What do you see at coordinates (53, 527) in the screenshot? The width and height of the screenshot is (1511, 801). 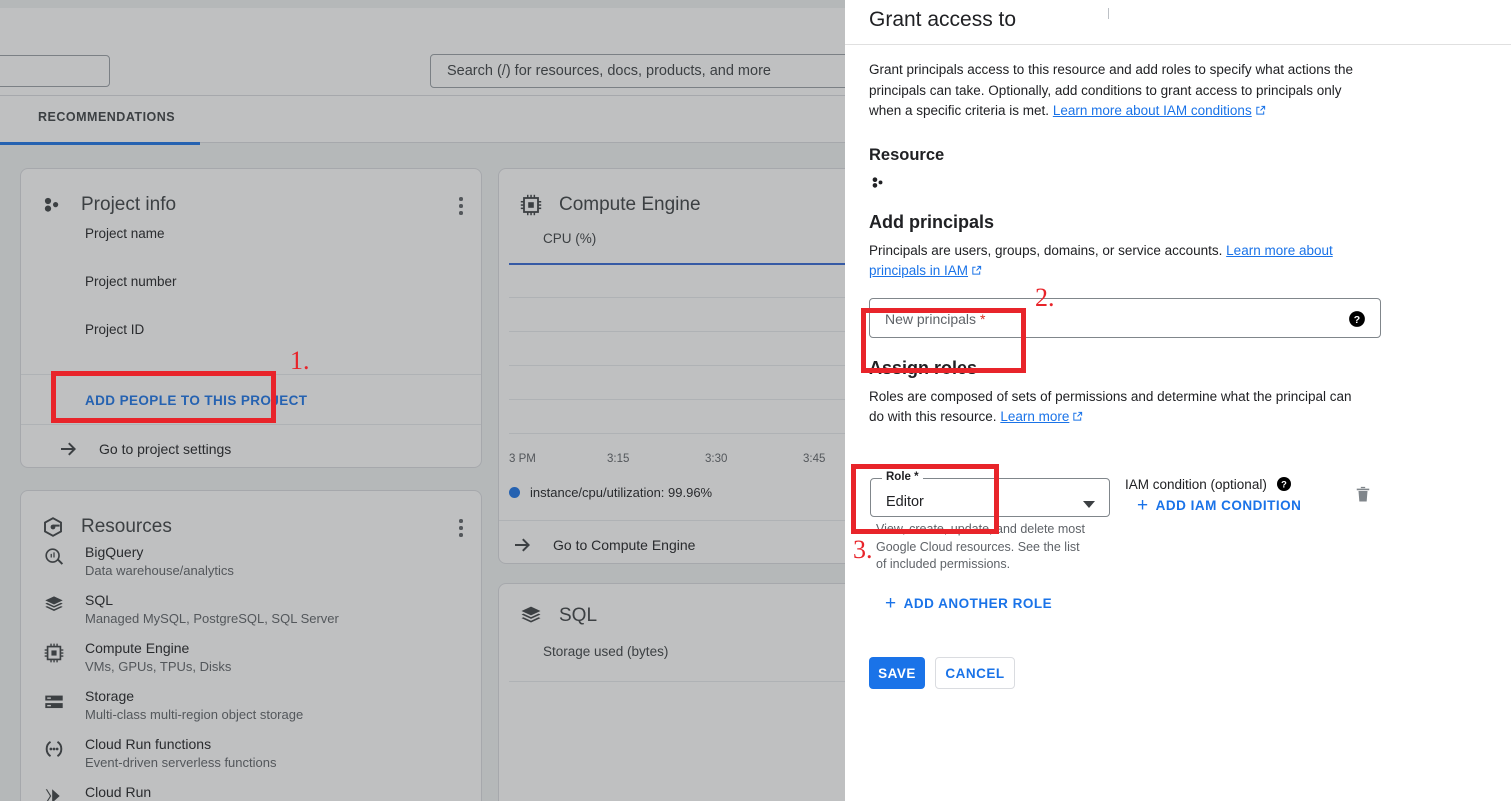 I see `resources-hex-icon` at bounding box center [53, 527].